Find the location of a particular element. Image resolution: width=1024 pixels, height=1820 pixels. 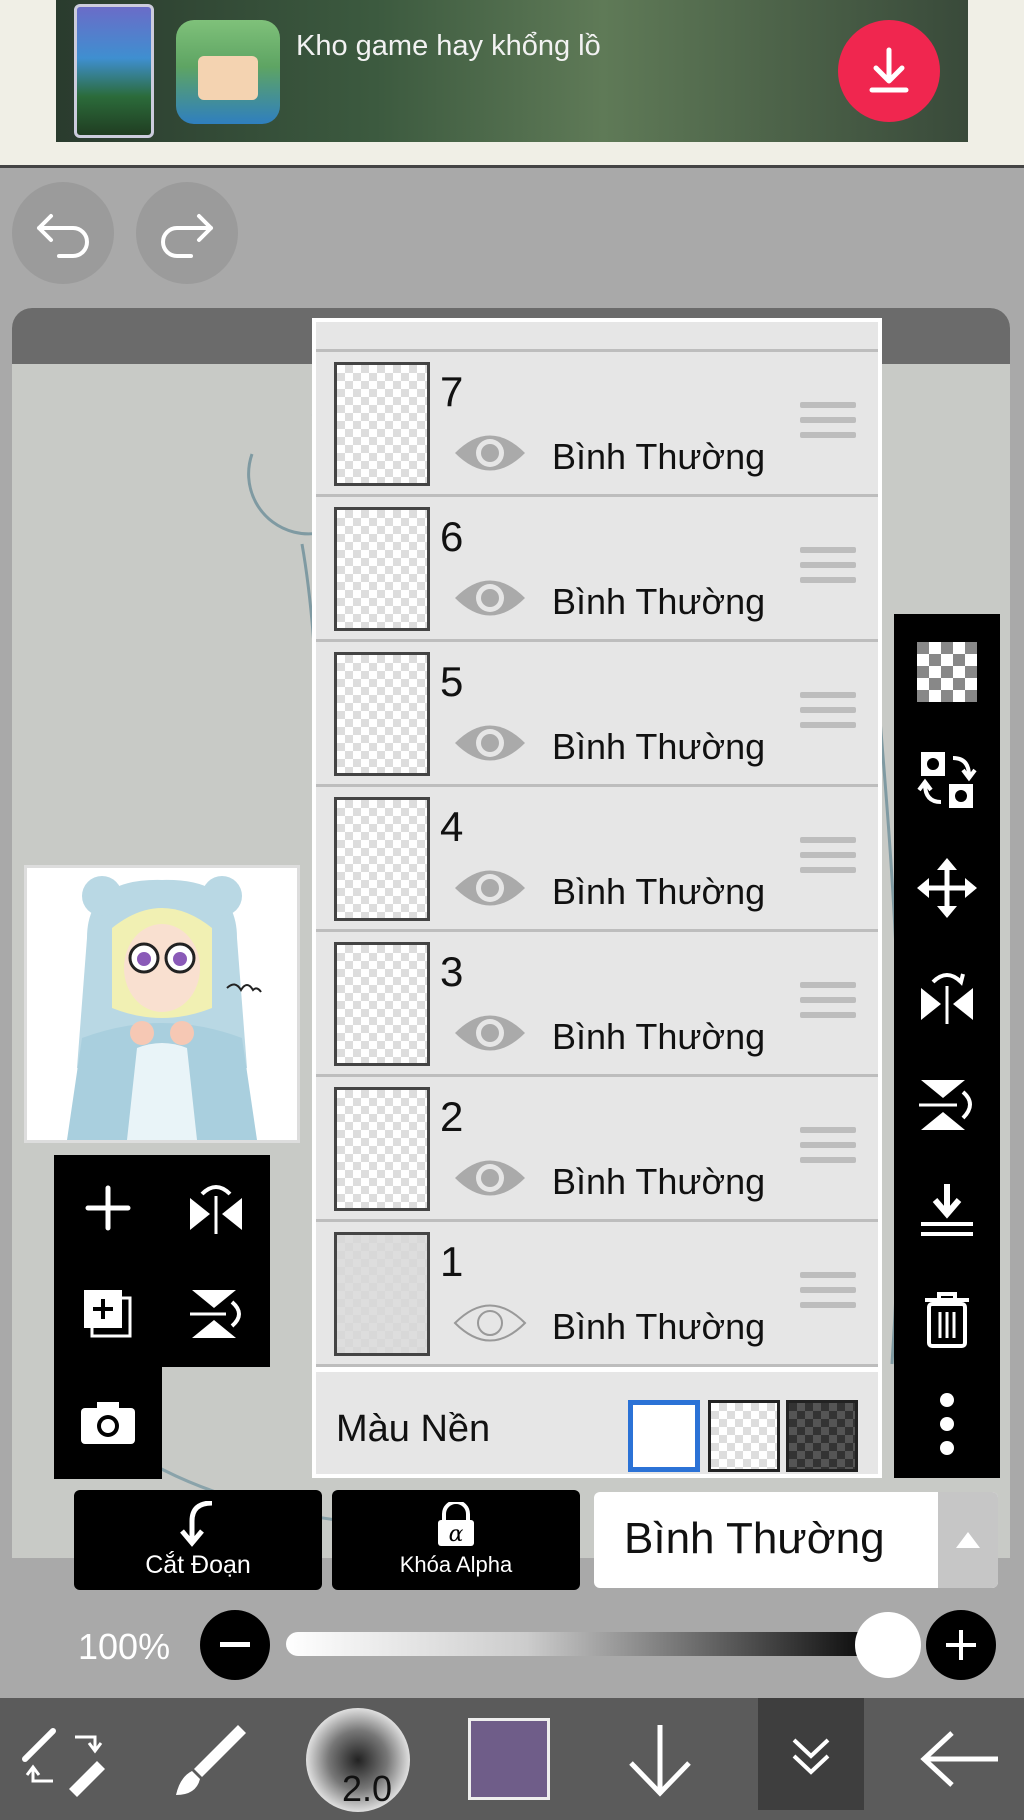

swap-layer-button is located at coordinates (947, 780).